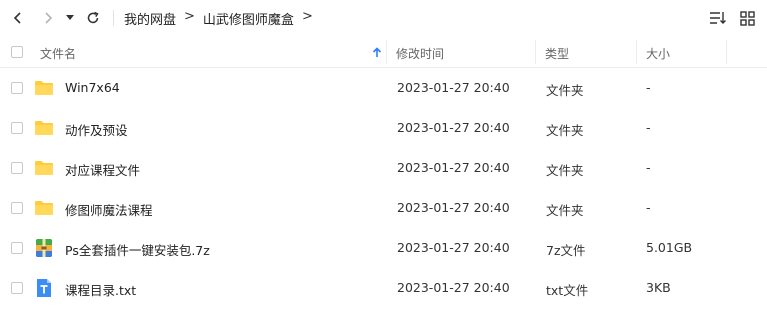 The height and width of the screenshot is (309, 767). I want to click on file-type: txt文件, so click(567, 290).